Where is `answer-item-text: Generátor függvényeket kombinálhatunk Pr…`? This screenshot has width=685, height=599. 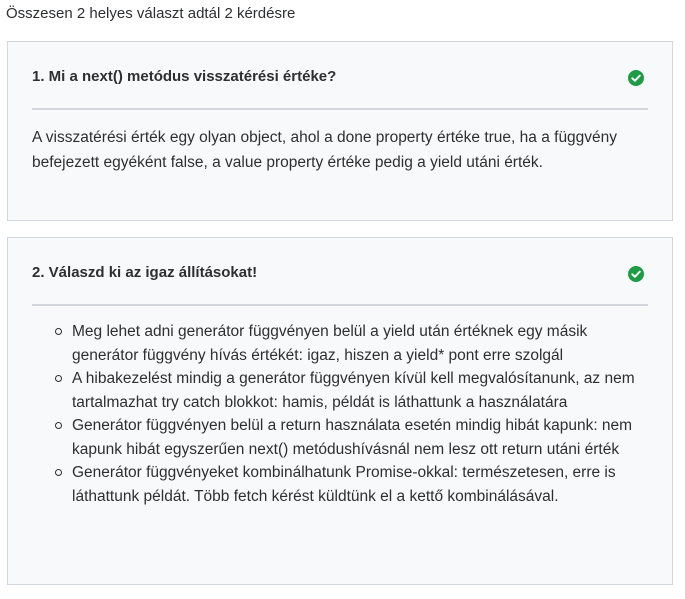 answer-item-text: Generátor függvényeket kombinálhatunk Pr… is located at coordinates (344, 484).